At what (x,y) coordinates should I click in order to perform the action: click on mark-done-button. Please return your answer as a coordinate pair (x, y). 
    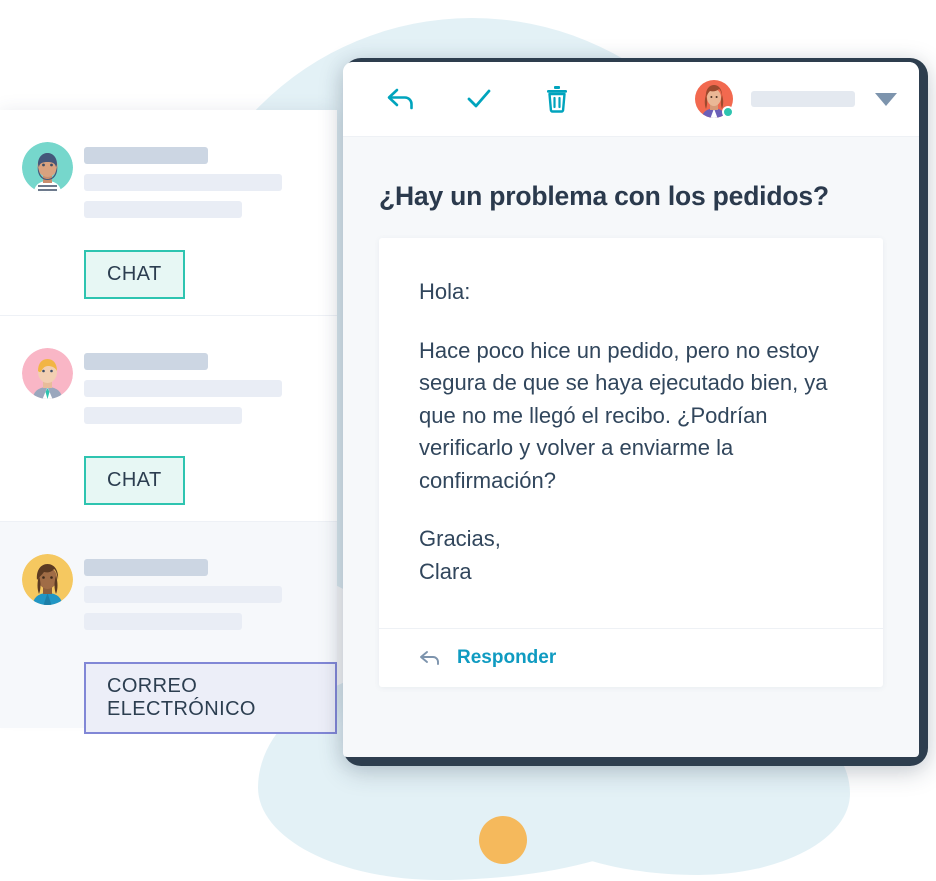
    Looking at the image, I should click on (479, 99).